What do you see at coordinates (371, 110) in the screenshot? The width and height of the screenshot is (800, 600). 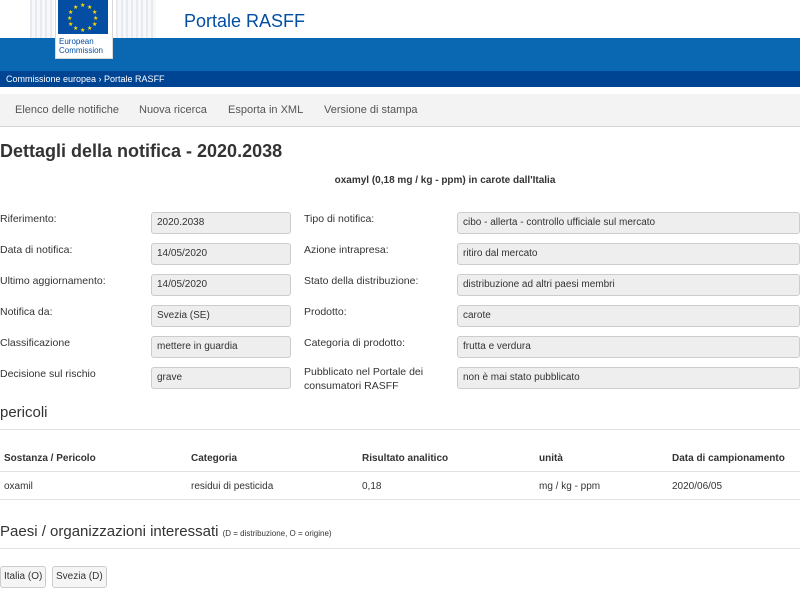 I see `nav-print-version: Versione di stampa` at bounding box center [371, 110].